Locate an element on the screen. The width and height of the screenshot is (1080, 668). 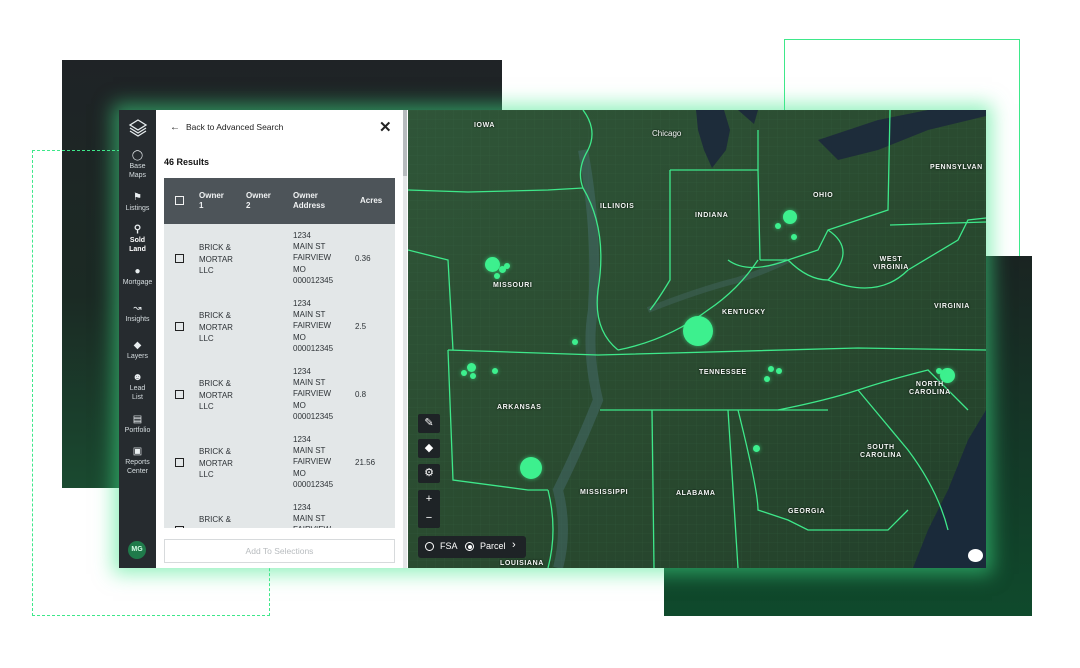
label-kentucky: KENTUCKY is located at coordinates (744, 312).